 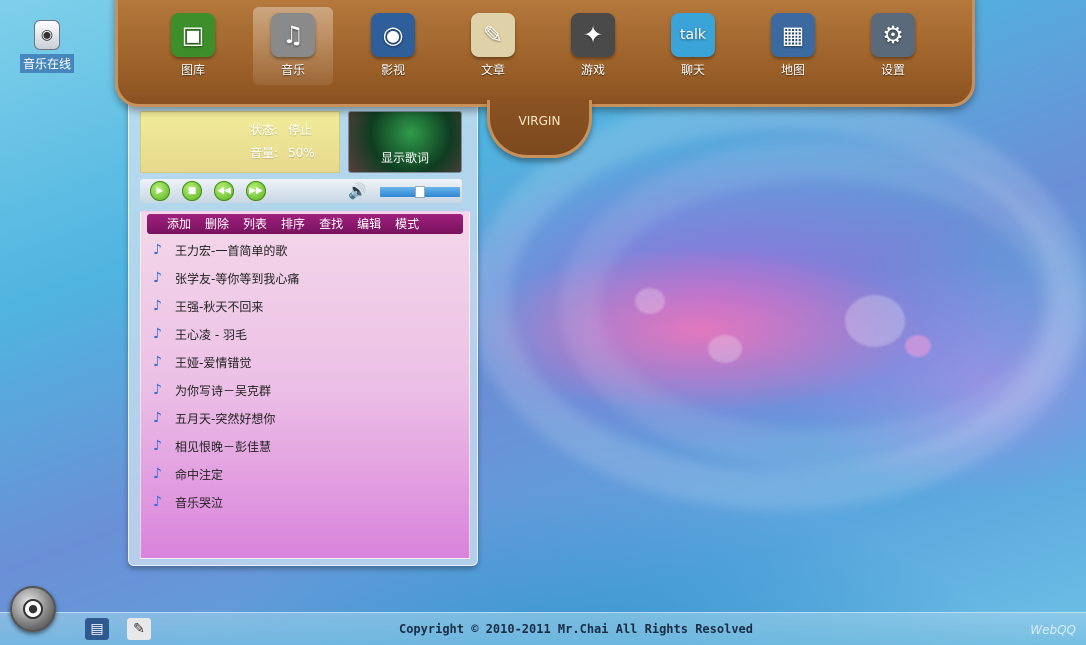 What do you see at coordinates (256, 191) in the screenshot?
I see `fast-forward-icon: ▶▶` at bounding box center [256, 191].